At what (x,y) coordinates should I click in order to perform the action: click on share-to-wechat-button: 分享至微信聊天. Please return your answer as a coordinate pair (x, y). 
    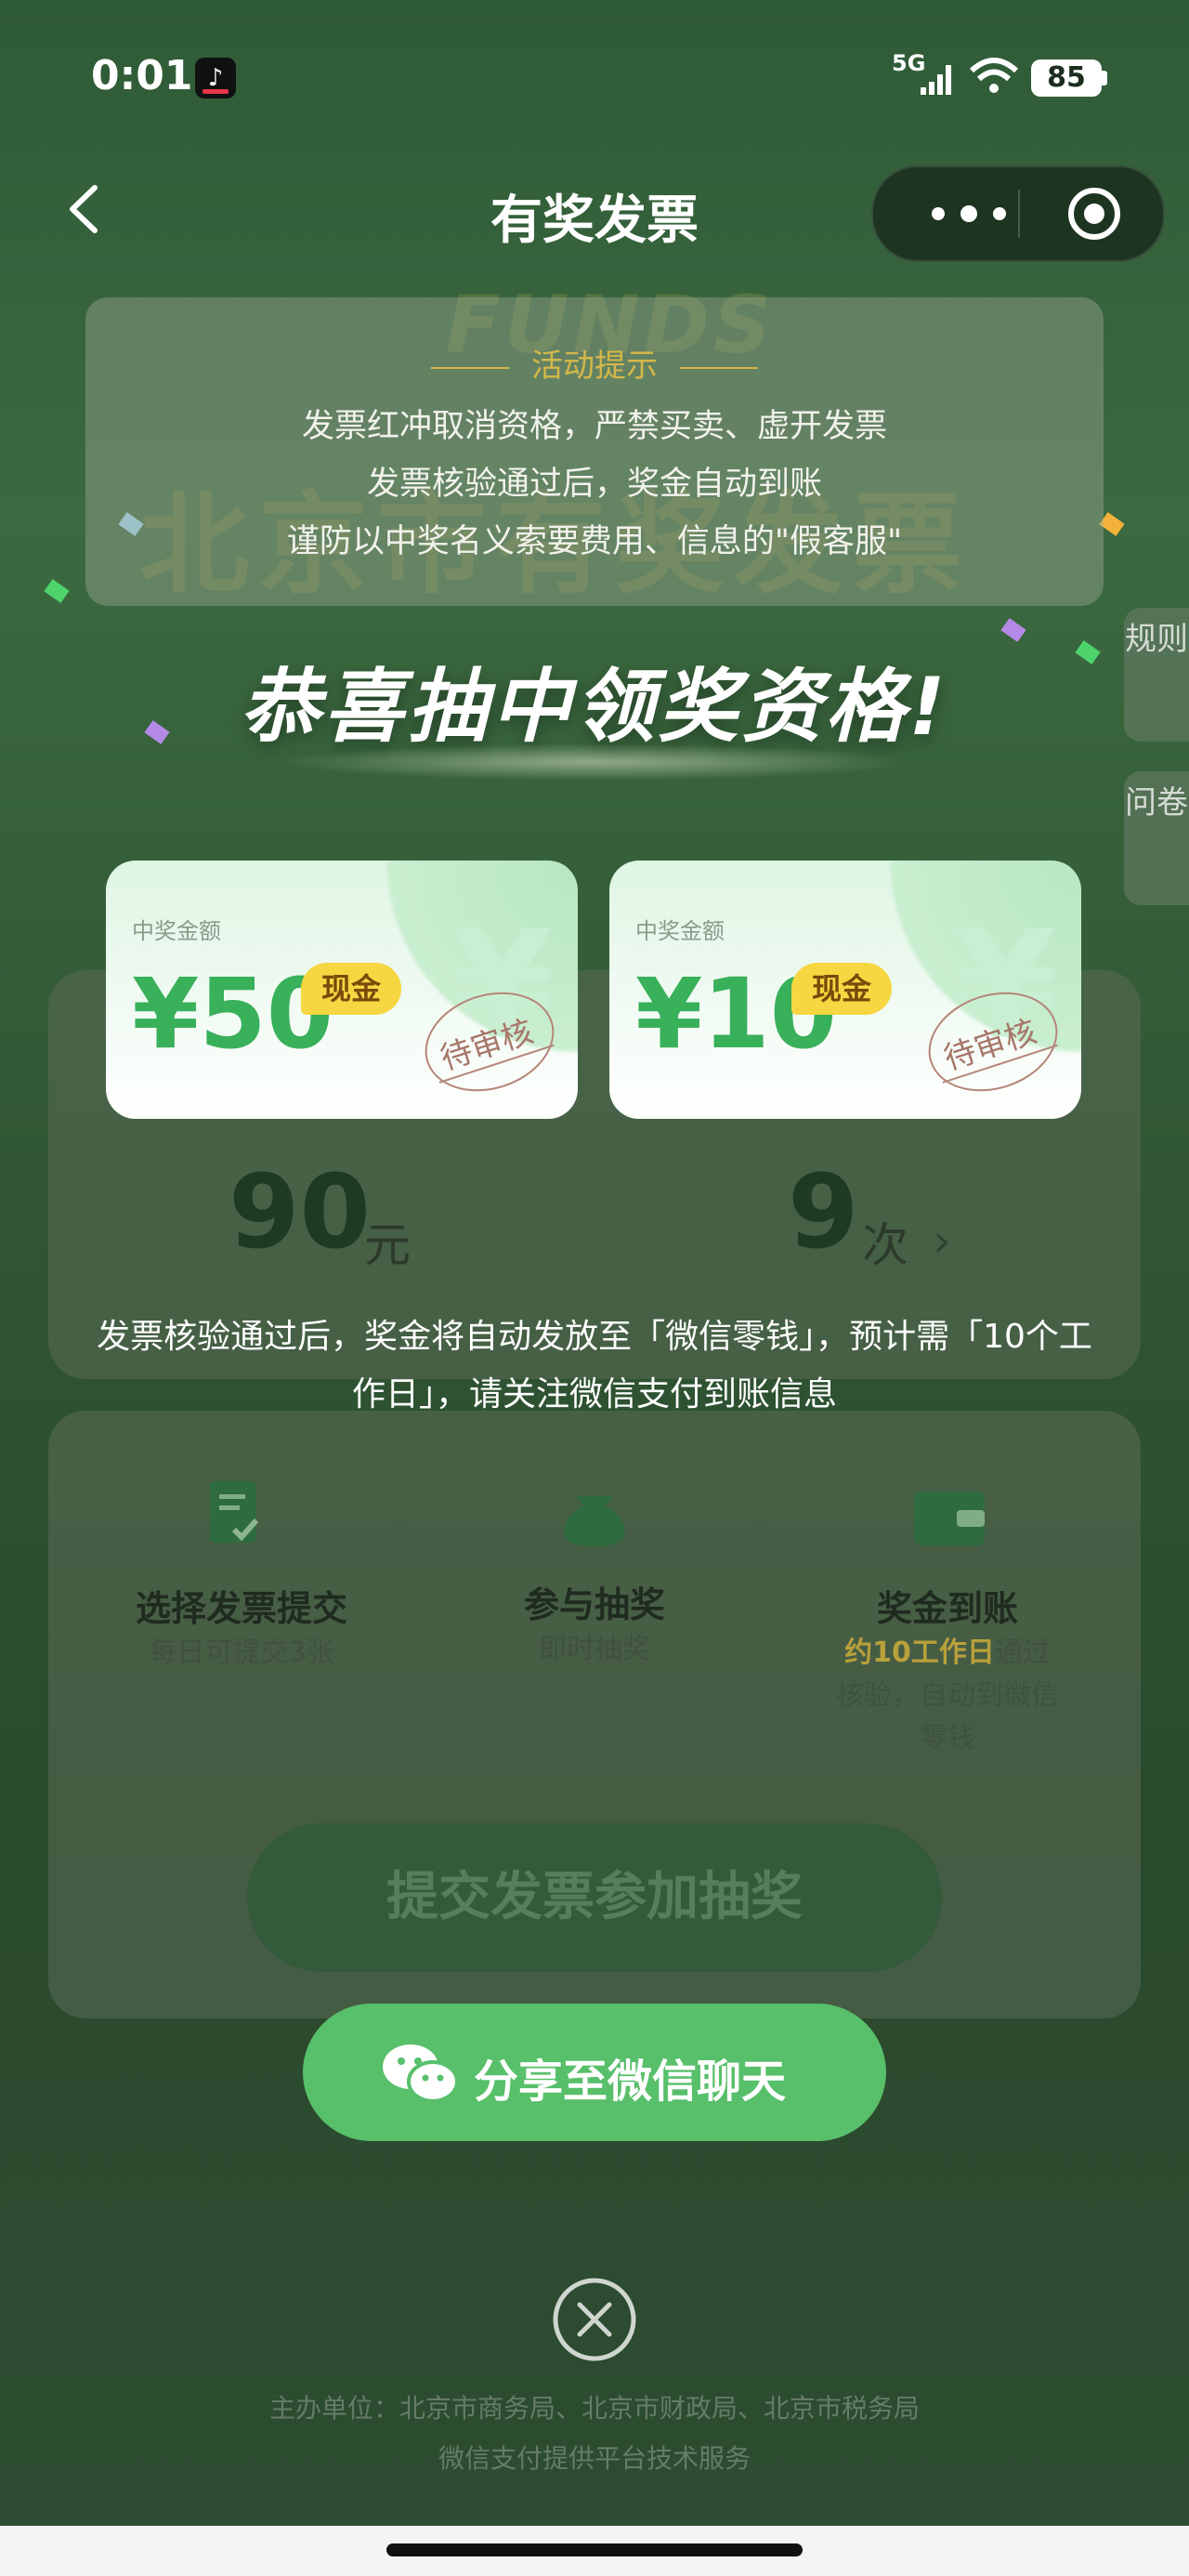
    Looking at the image, I should click on (594, 2072).